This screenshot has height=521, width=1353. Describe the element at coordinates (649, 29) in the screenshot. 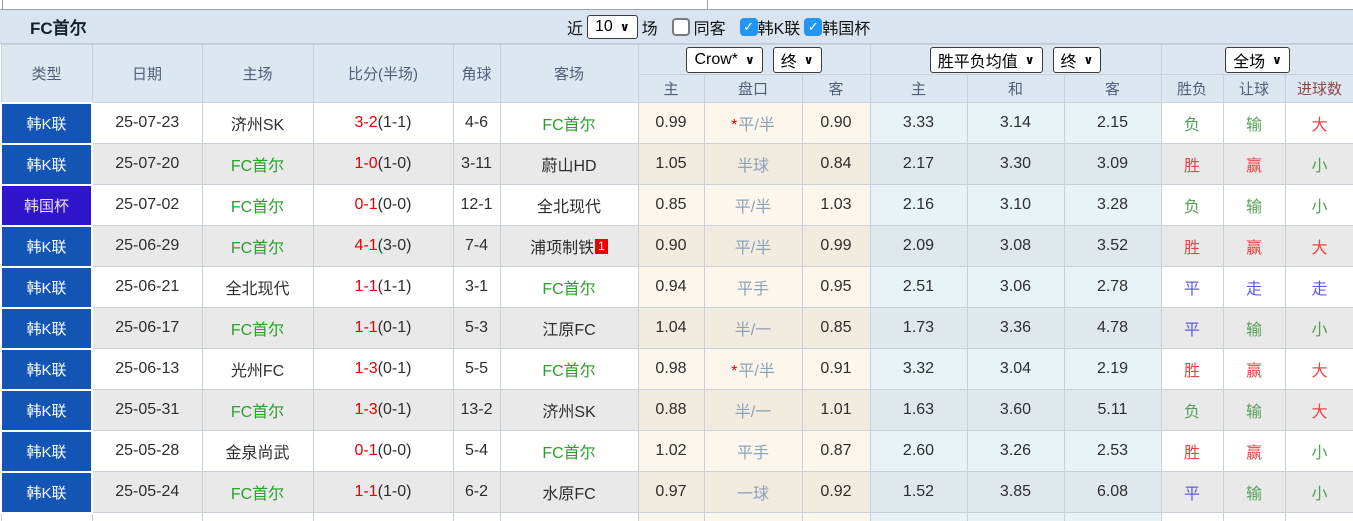

I see `games-label: 场` at that location.